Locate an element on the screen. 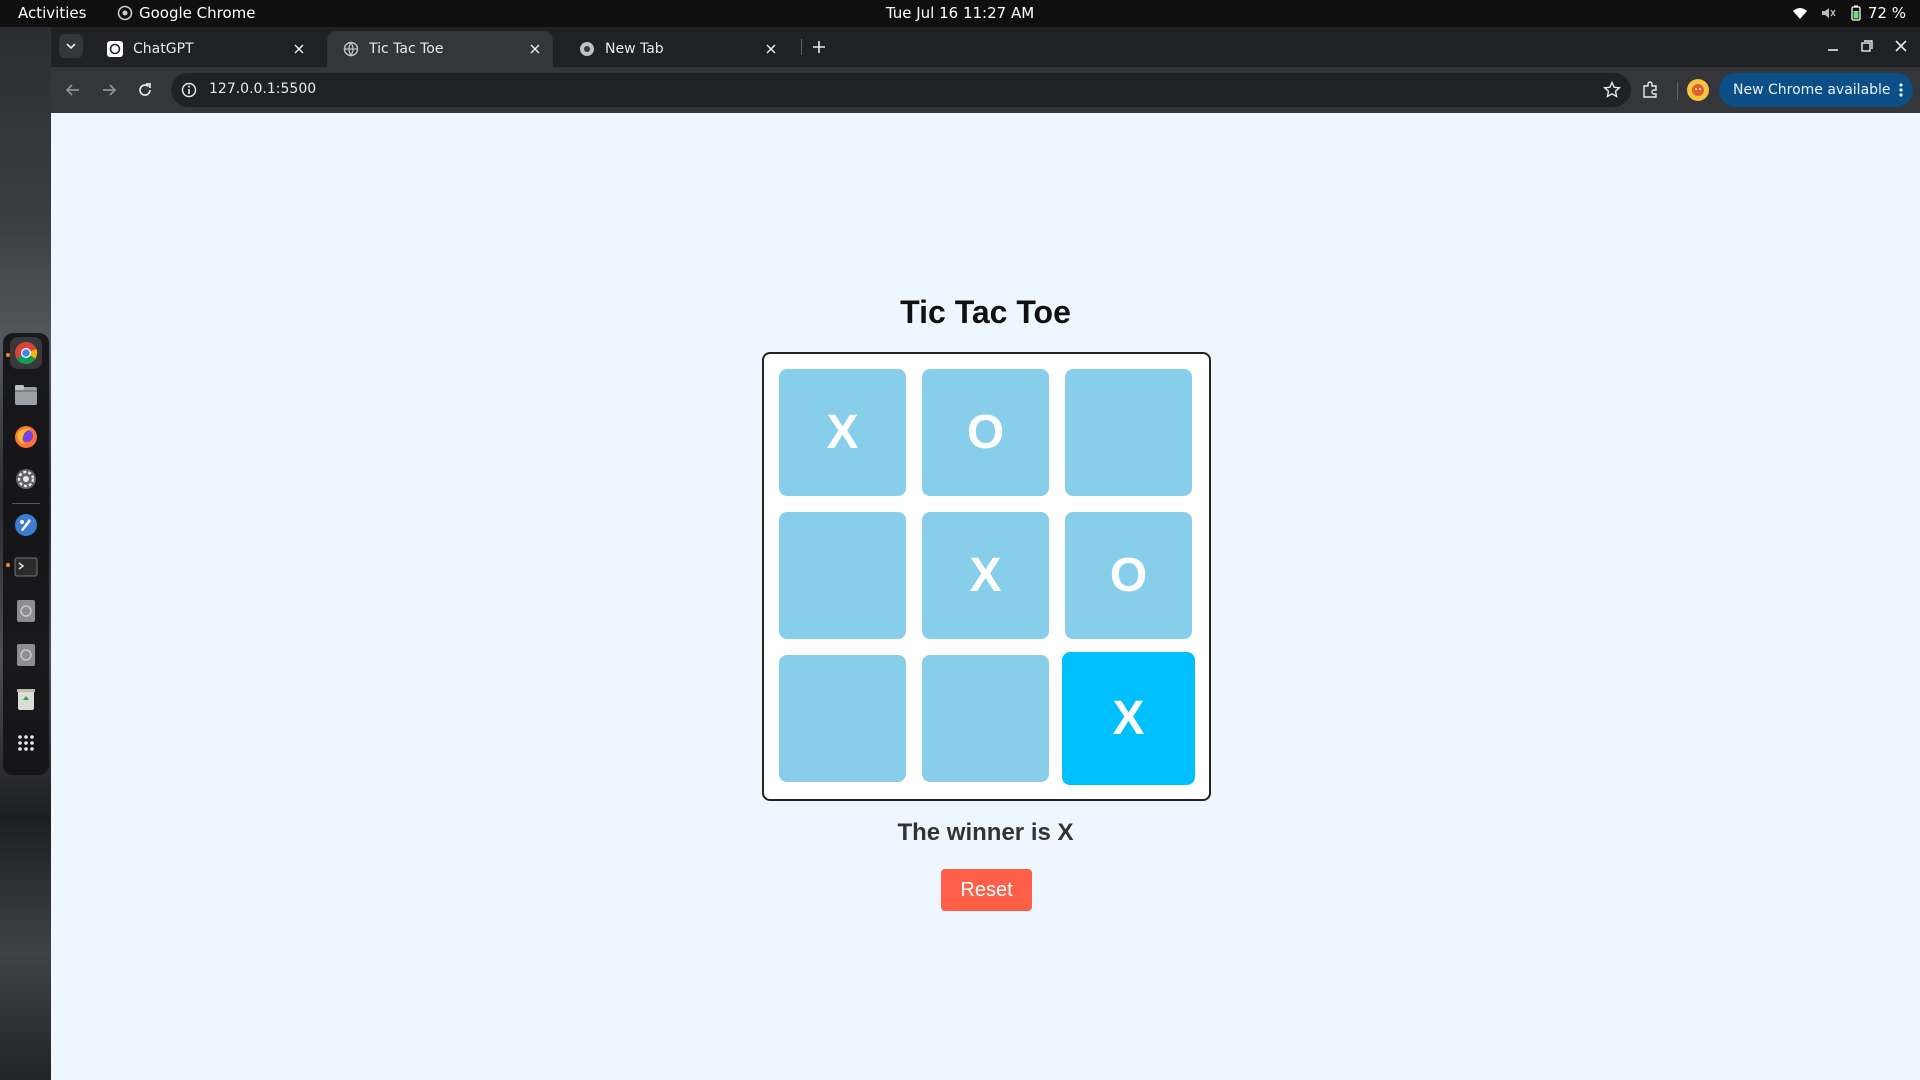 The image size is (1920, 1080). system-tray: 72 % is located at coordinates (1849, 13).